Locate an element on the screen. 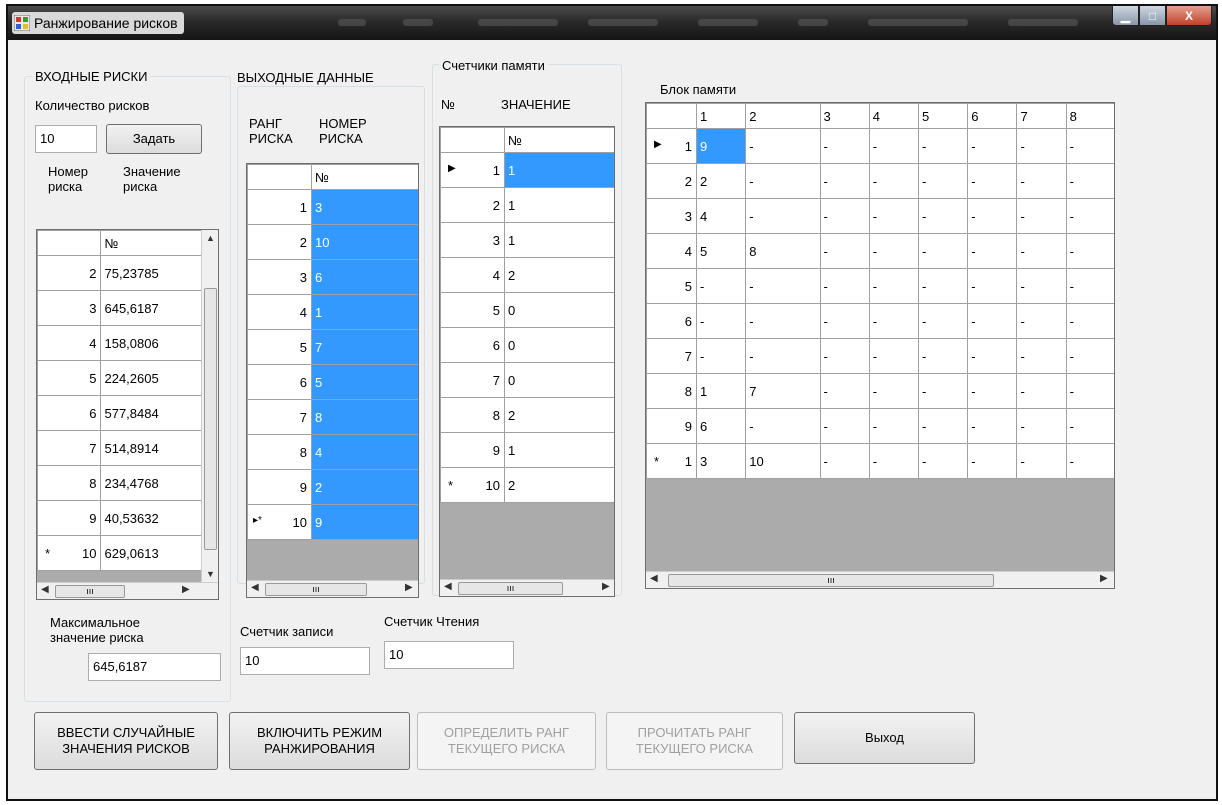 The image size is (1222, 805). exit-button: Выход is located at coordinates (884, 738).